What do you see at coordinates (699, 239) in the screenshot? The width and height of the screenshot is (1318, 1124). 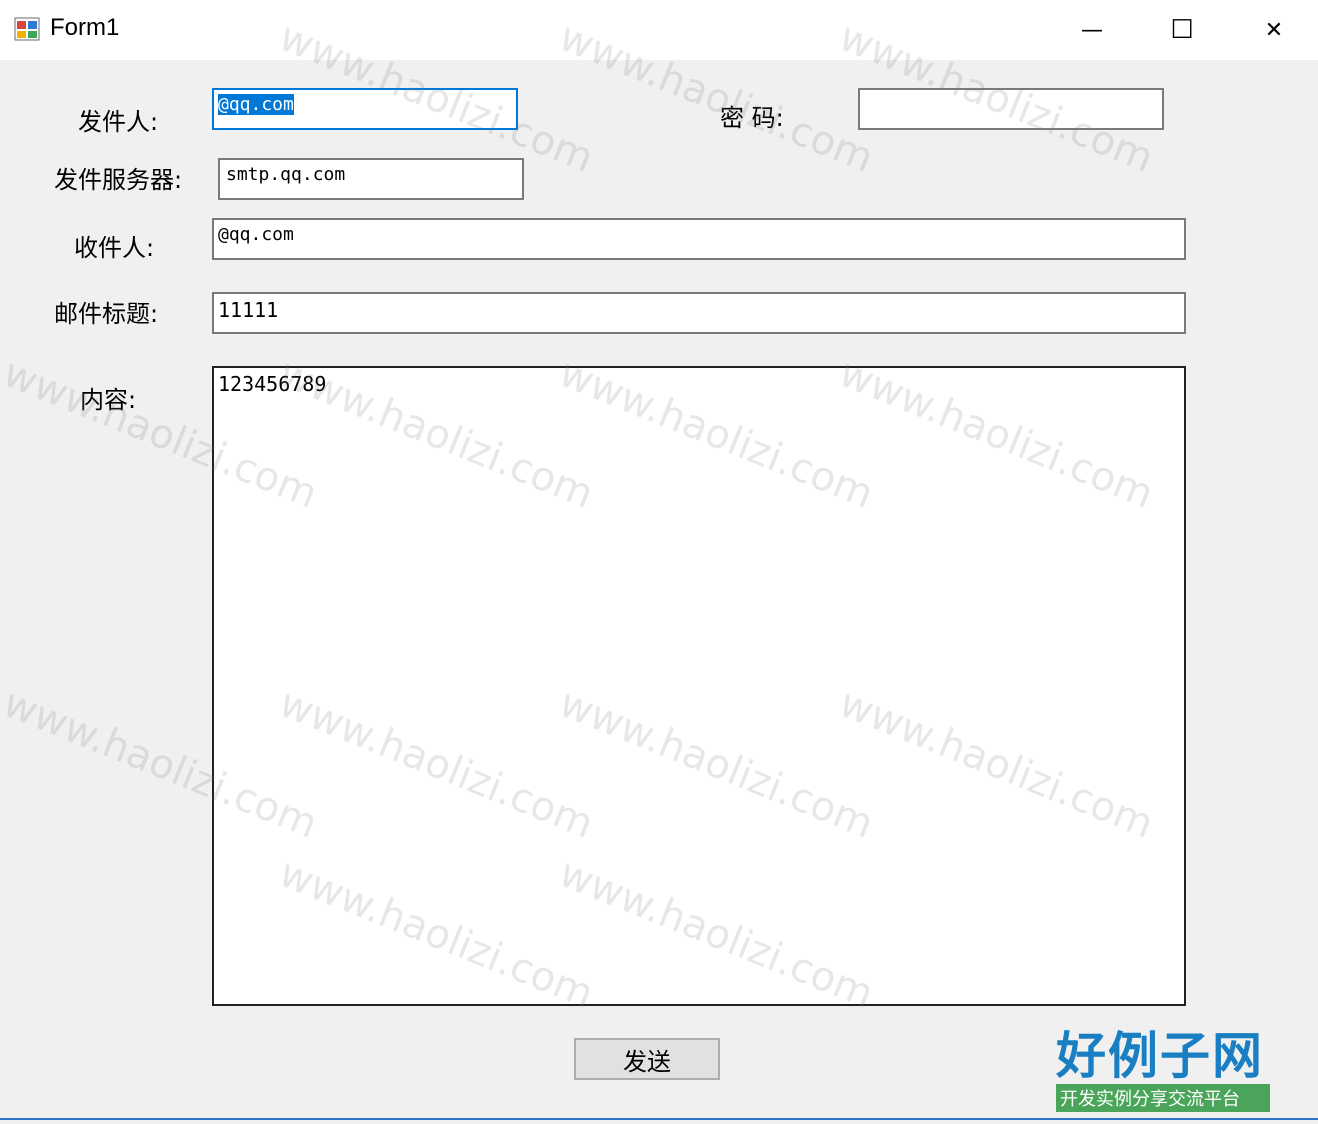 I see `recipient-input: @qq.com` at bounding box center [699, 239].